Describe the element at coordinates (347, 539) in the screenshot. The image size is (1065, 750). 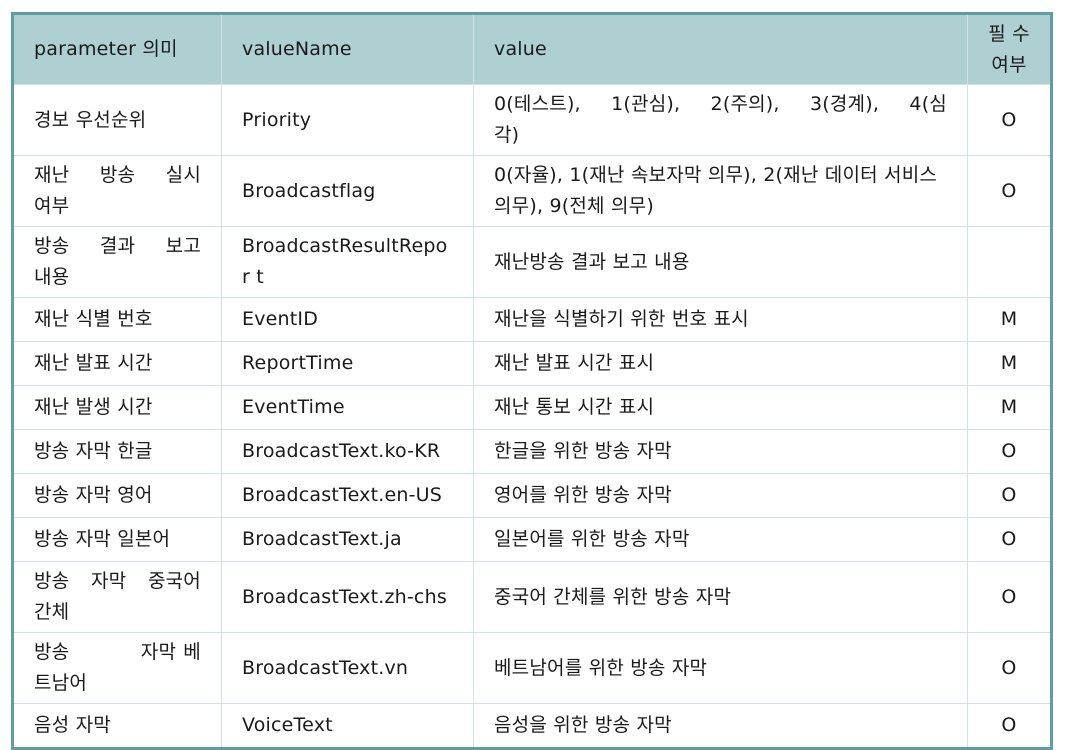
I see `cell-value-name: BroadcastText.ja` at that location.